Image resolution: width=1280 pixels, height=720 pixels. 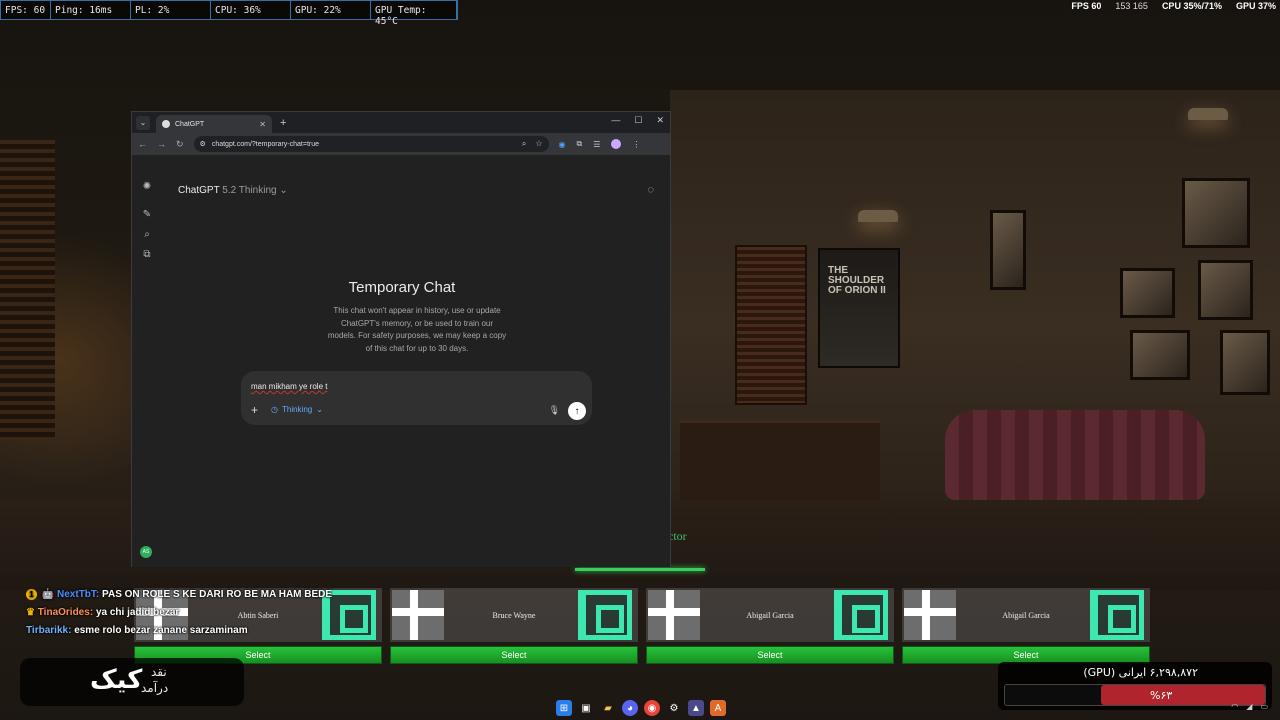 I want to click on wifi-icon: ◠, so click(x=1234, y=706).